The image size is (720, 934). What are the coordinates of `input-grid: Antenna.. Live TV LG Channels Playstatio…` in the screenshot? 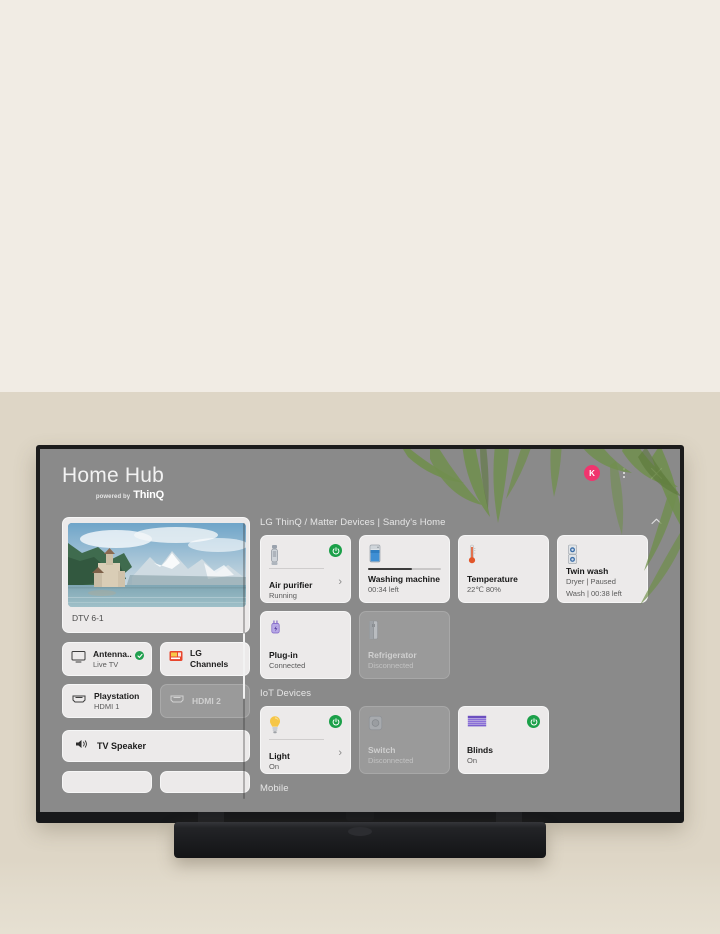 It's located at (157, 680).